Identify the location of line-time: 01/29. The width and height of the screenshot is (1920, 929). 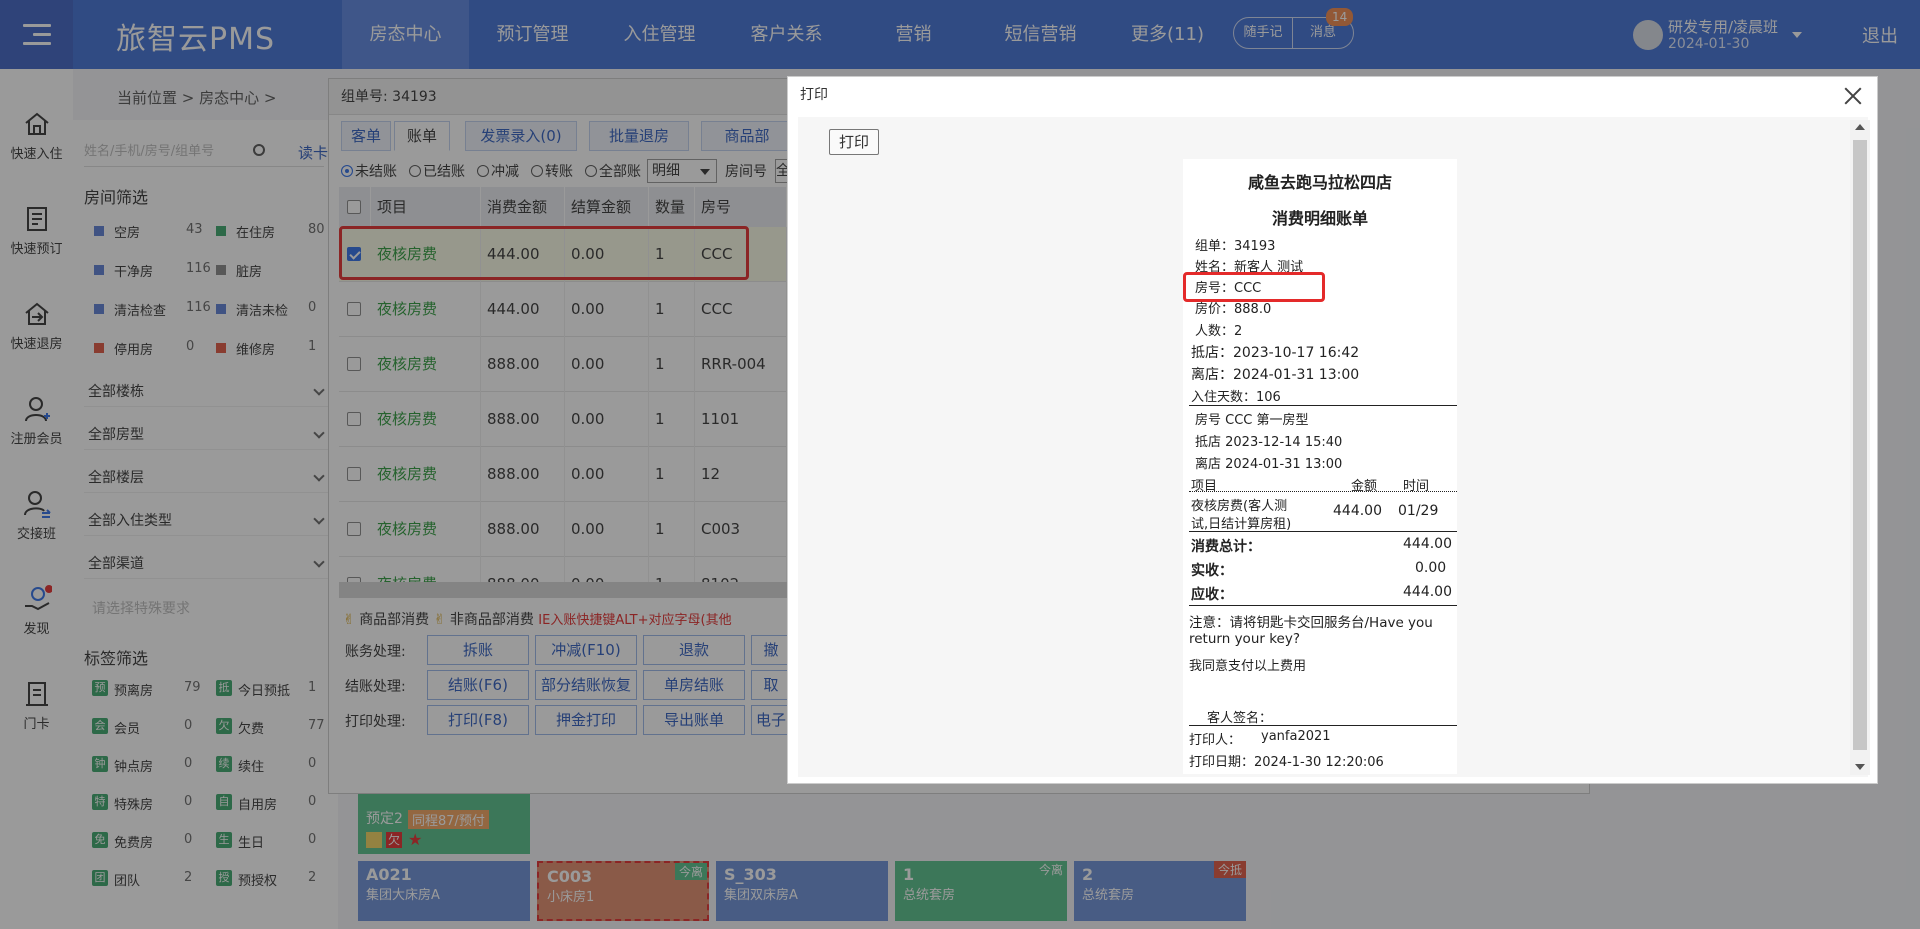
(1418, 511).